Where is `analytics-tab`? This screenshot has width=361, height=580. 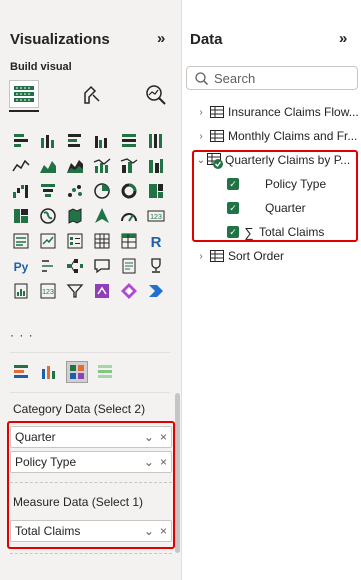
analytics-tab is located at coordinates (156, 94).